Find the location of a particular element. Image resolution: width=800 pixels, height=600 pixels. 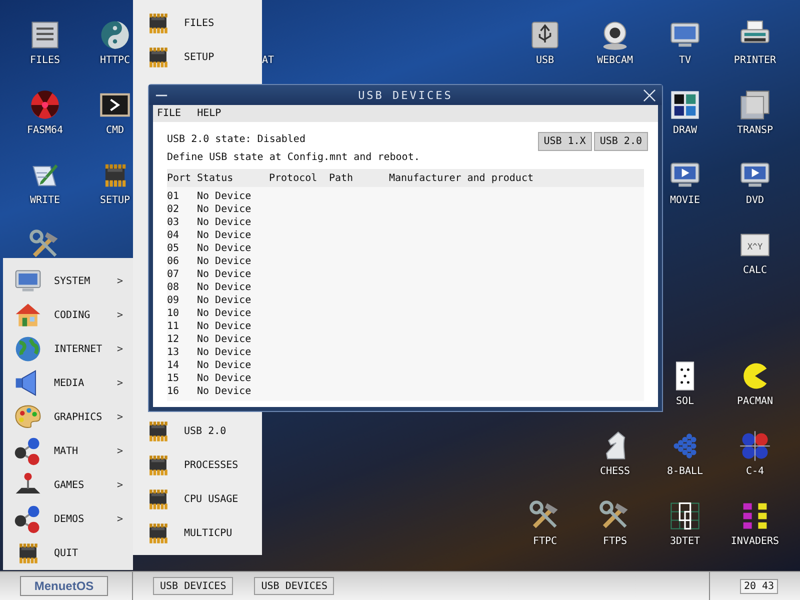

table-cell-text: 11 is located at coordinates (173, 326).